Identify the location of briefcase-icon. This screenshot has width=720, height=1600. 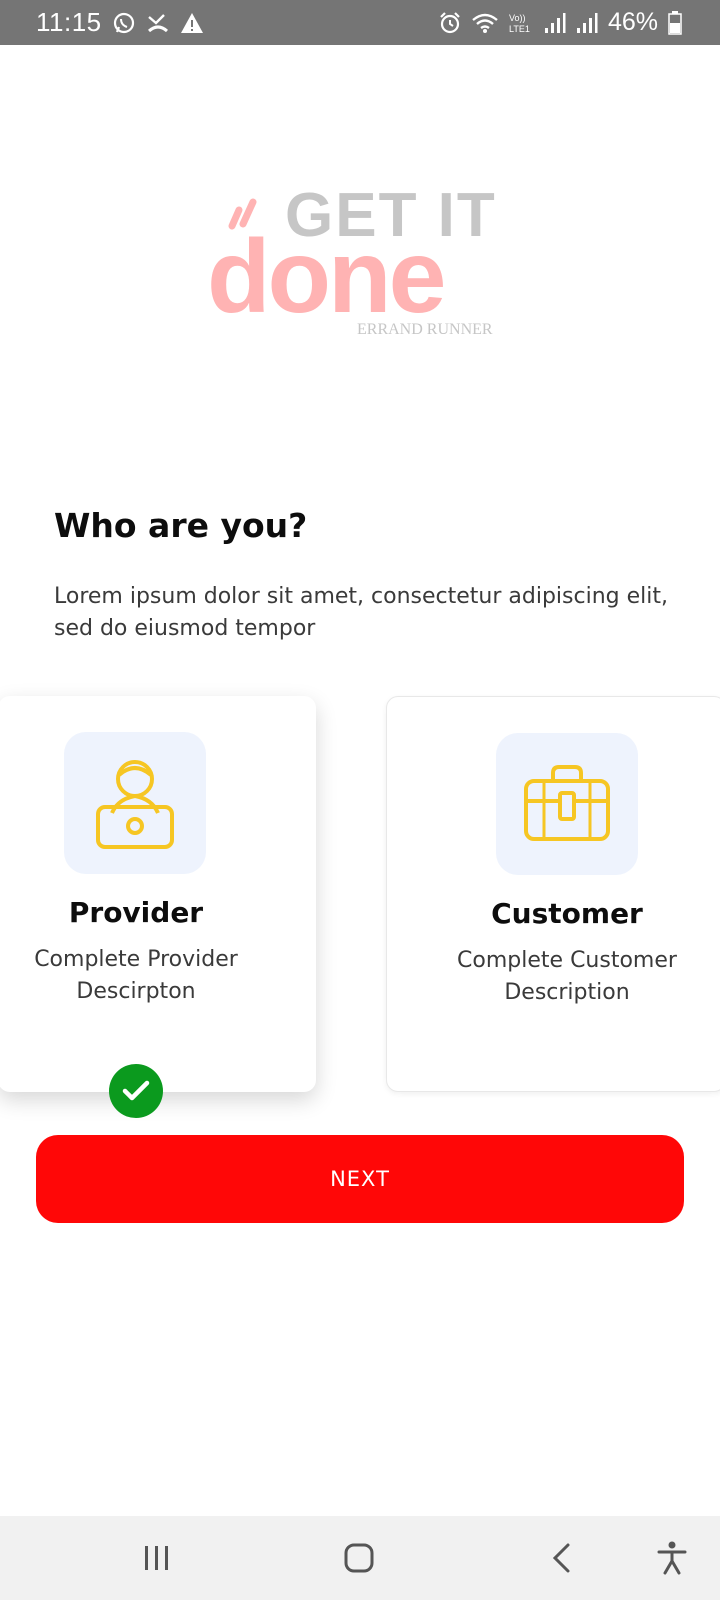
(567, 803).